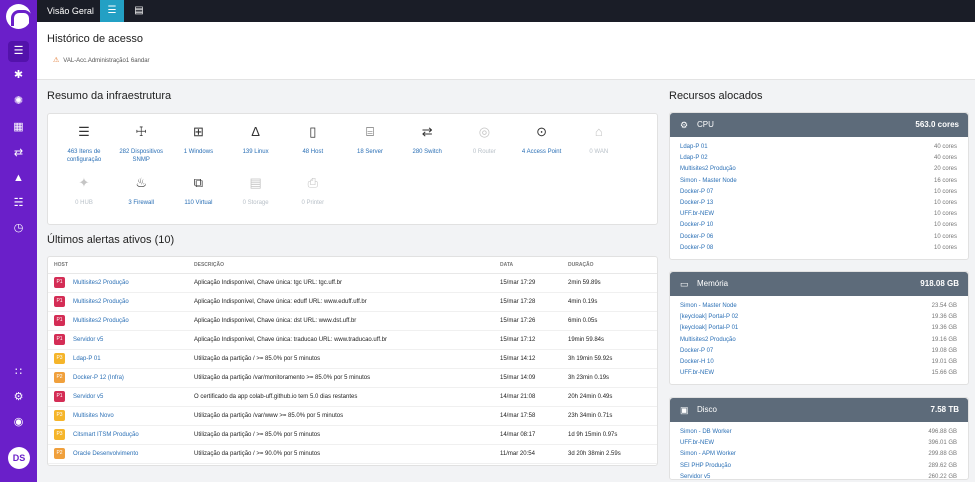  What do you see at coordinates (118, 454) in the screenshot?
I see `alert-host: P2 Oracle Desenvolvimento` at bounding box center [118, 454].